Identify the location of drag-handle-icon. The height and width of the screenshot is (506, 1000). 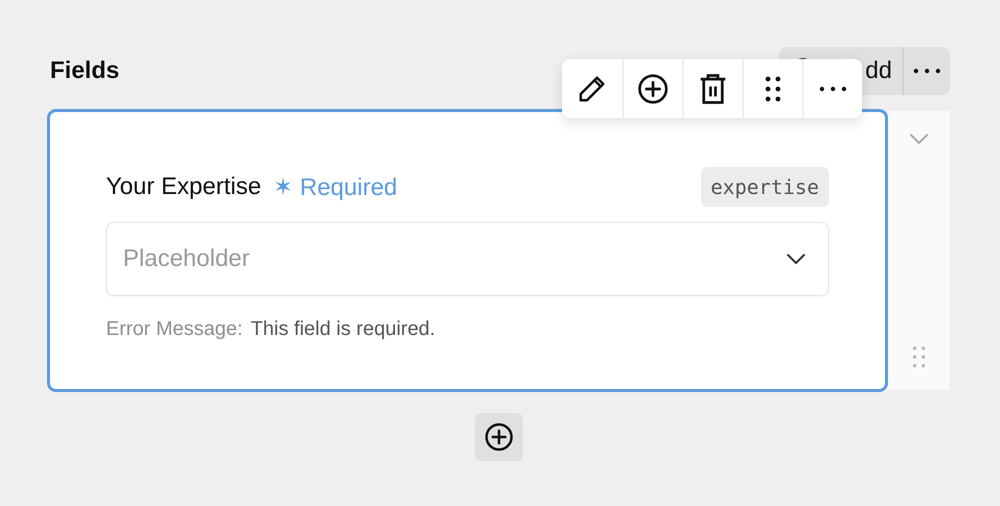
(919, 357).